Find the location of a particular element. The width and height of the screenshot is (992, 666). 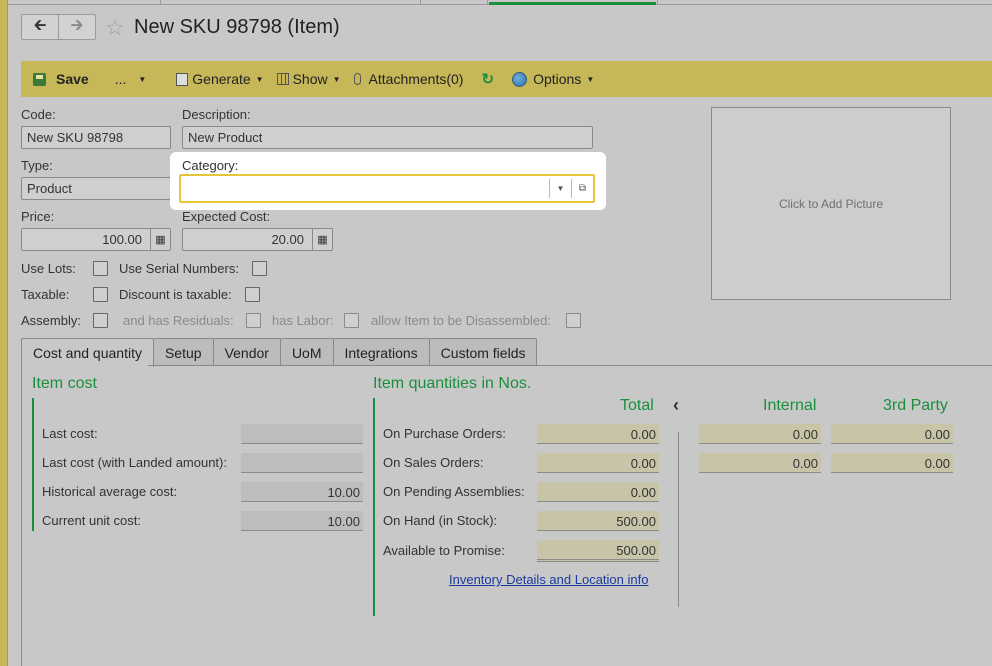

qty-divider is located at coordinates (678, 519).